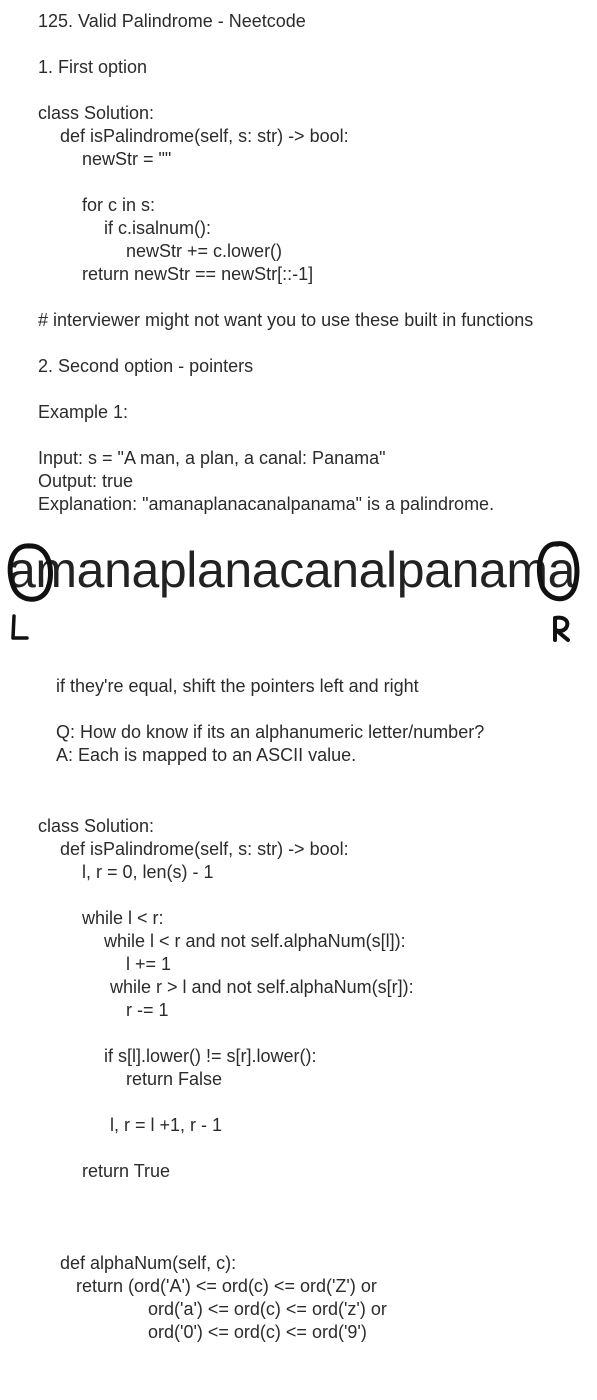 The image size is (597, 1400). Describe the element at coordinates (166, 1125) in the screenshot. I see `code-line: l, r = l +1, r - 1` at that location.